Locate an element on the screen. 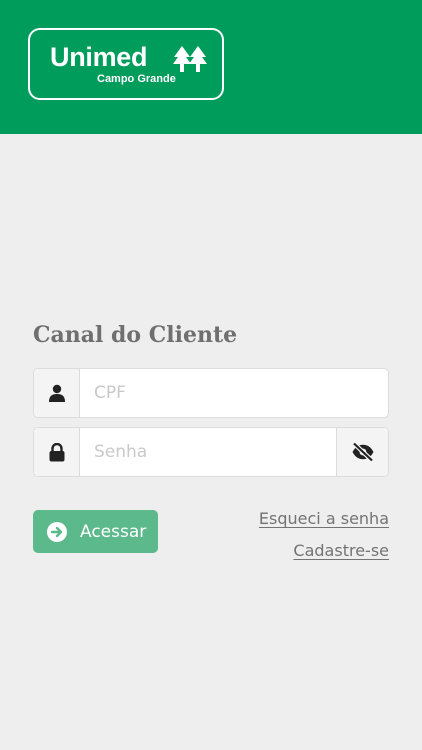 Image resolution: width=422 pixels, height=750 pixels. brand-logo: Unimed Campo Grande is located at coordinates (126, 64).